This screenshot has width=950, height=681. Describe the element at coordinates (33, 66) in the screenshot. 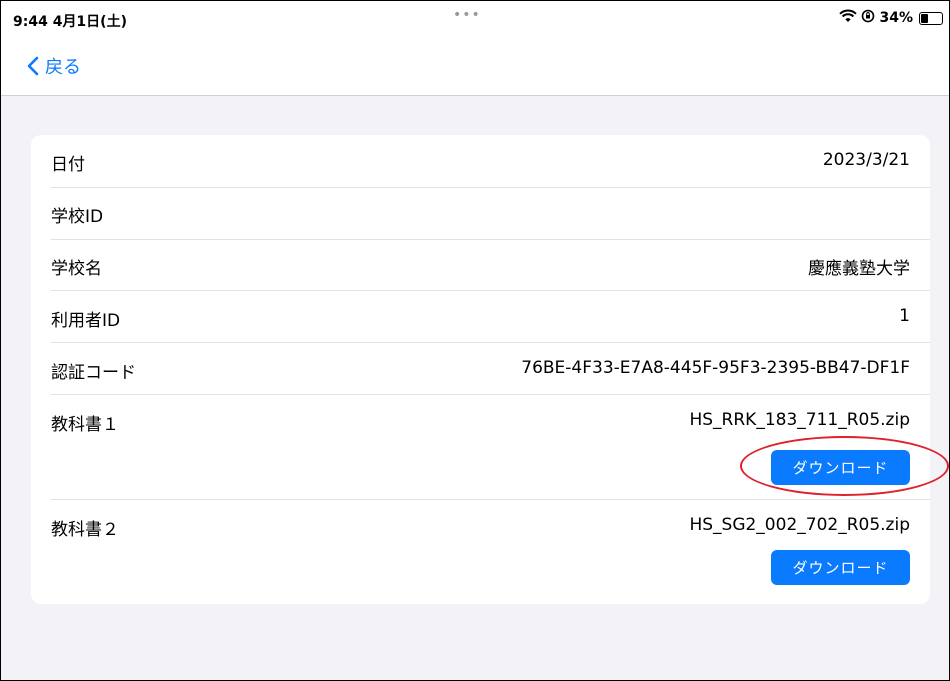

I see `chevron-left-icon` at that location.